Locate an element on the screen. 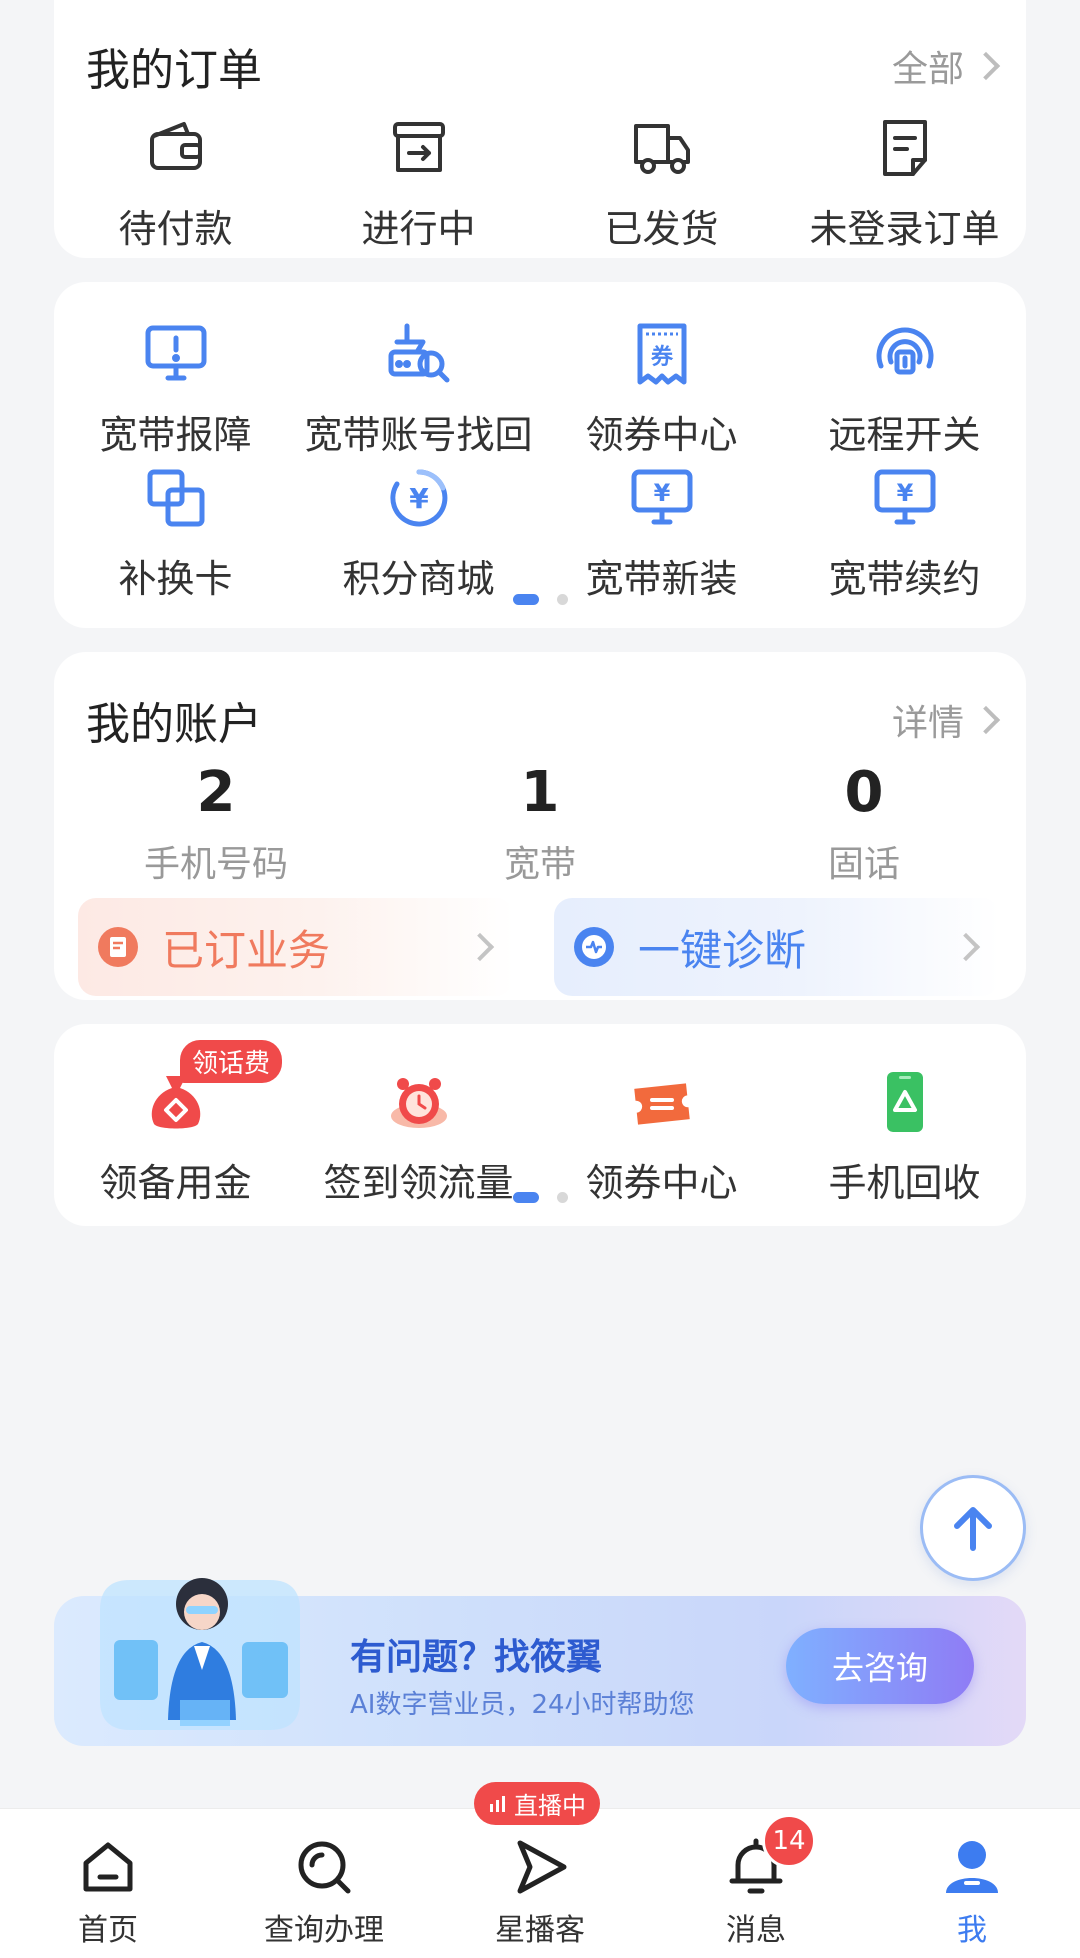 The height and width of the screenshot is (1958, 1080). broadband-account-recovery: 宽带账号找回 is located at coordinates (418, 388).